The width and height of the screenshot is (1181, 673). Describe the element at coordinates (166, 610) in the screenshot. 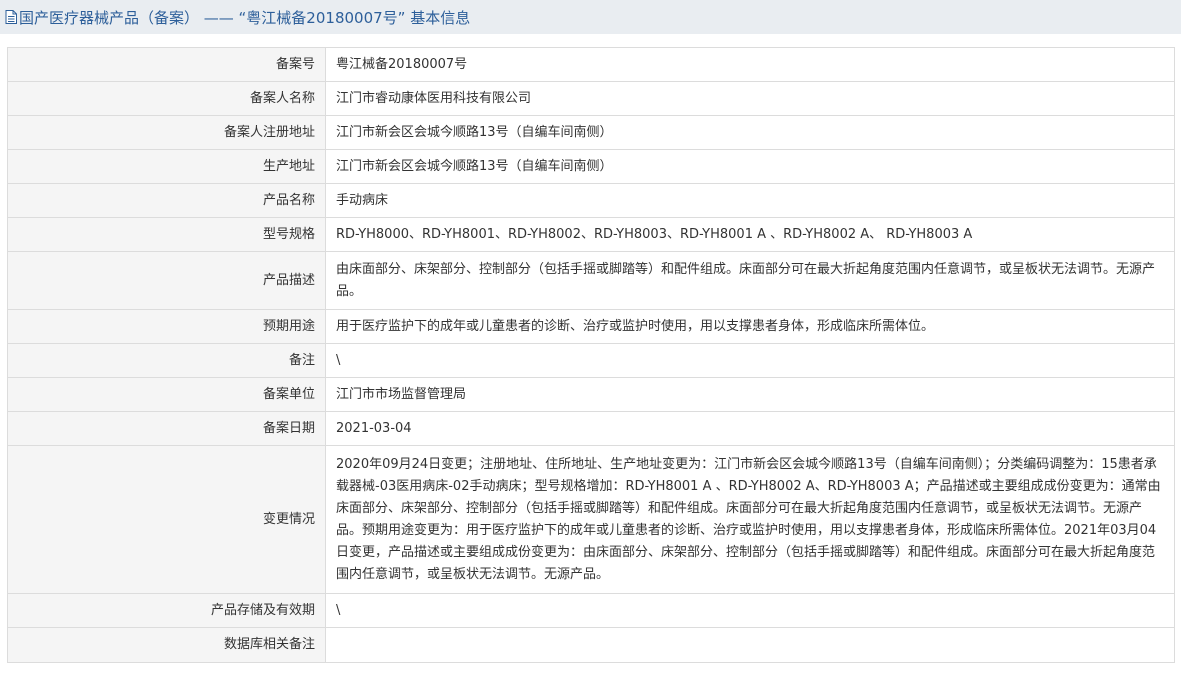

I see `field-label: 产品存储及有效期` at that location.